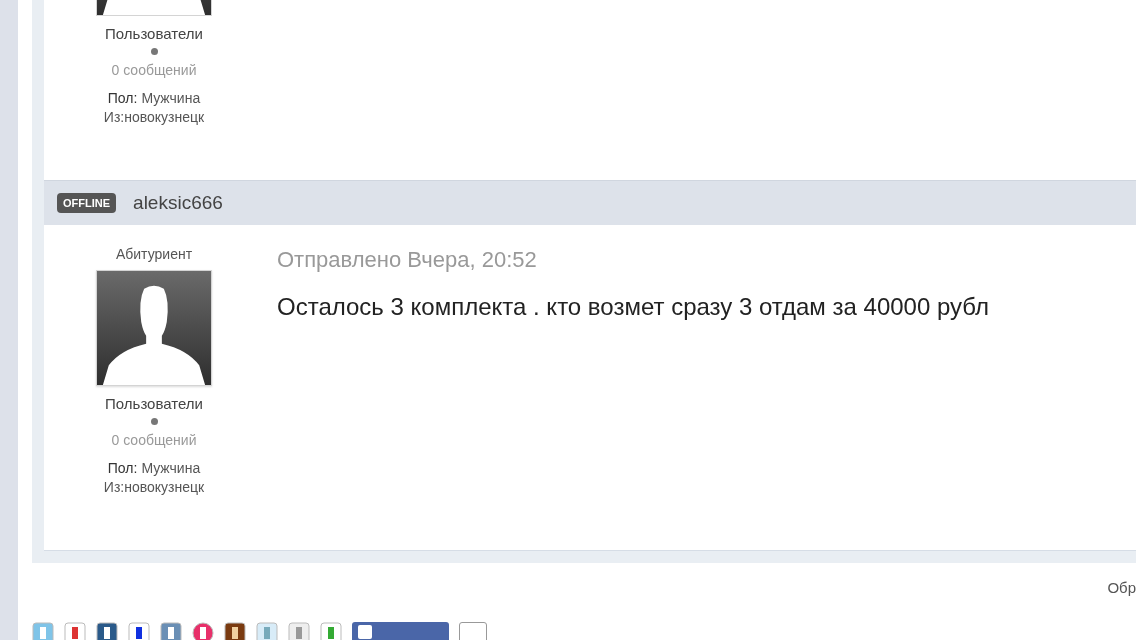  What do you see at coordinates (400, 631) in the screenshot?
I see `like-button` at bounding box center [400, 631].